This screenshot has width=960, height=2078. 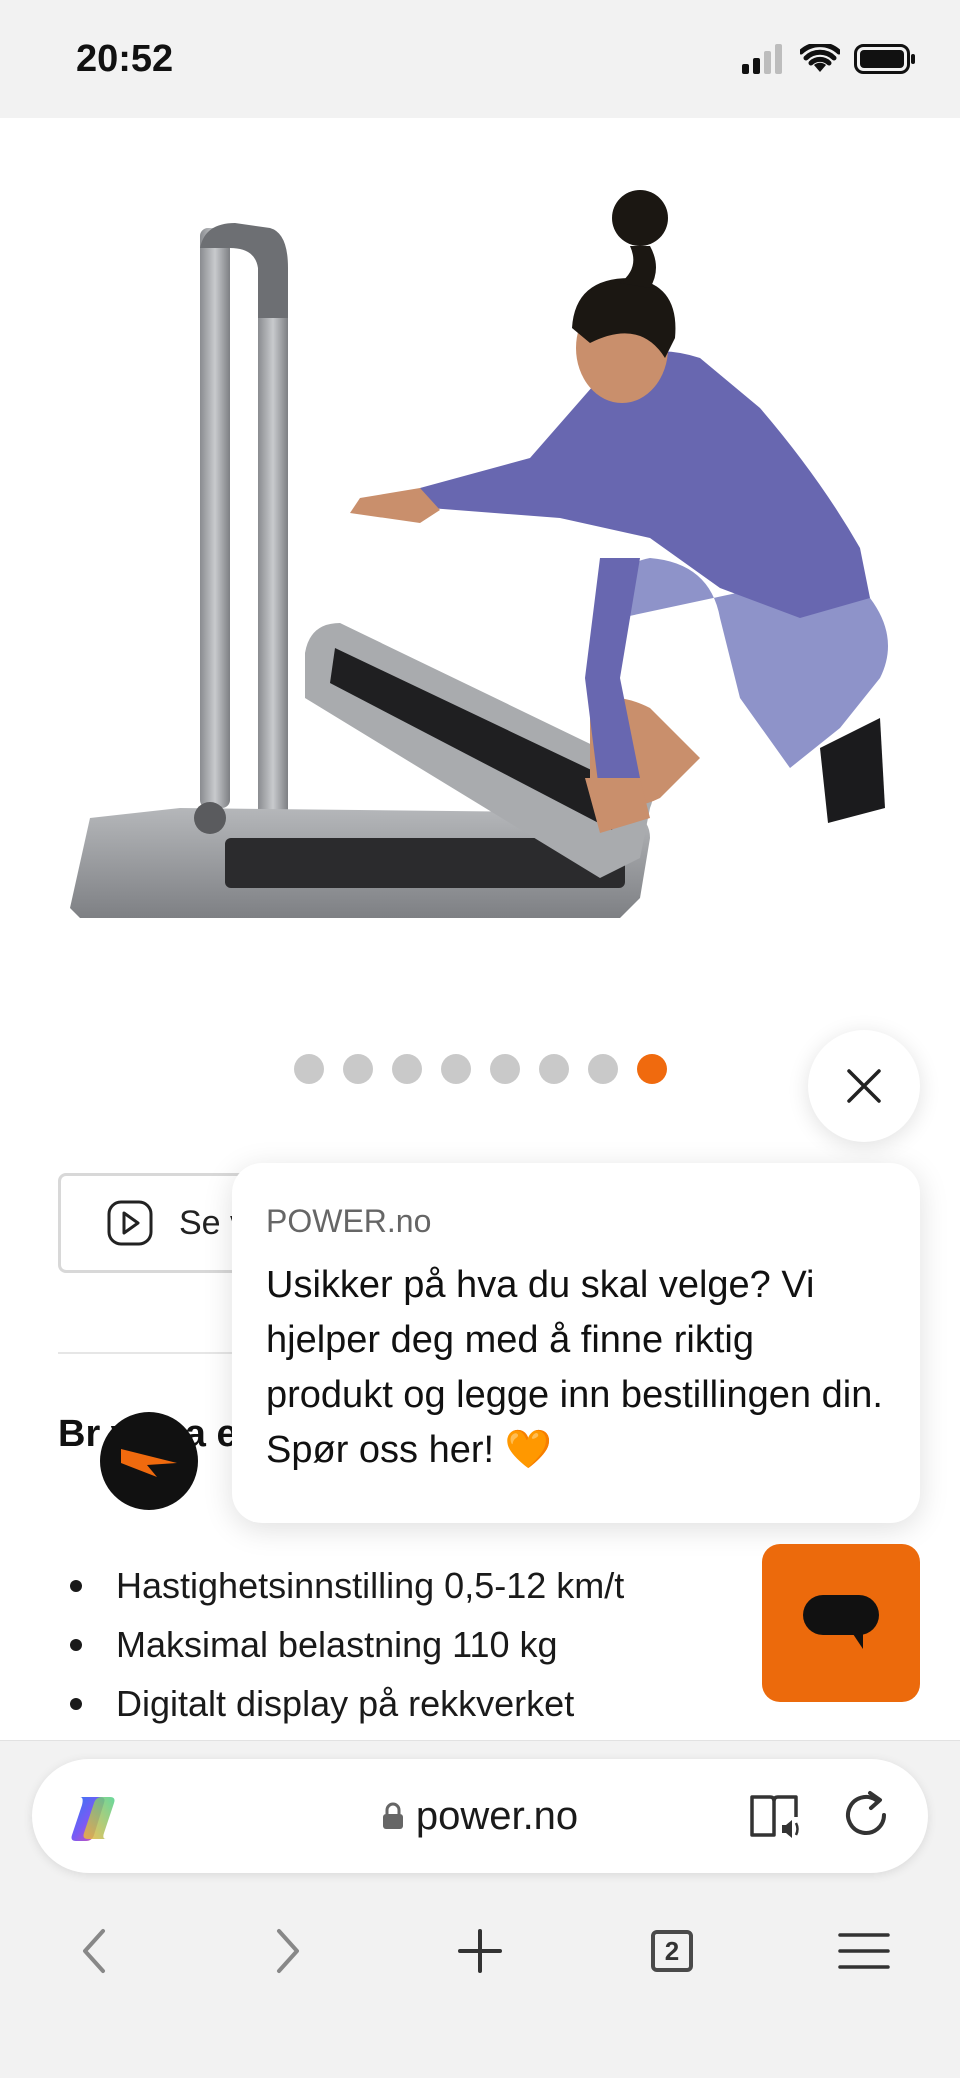 I want to click on plus-icon, so click(x=480, y=1951).